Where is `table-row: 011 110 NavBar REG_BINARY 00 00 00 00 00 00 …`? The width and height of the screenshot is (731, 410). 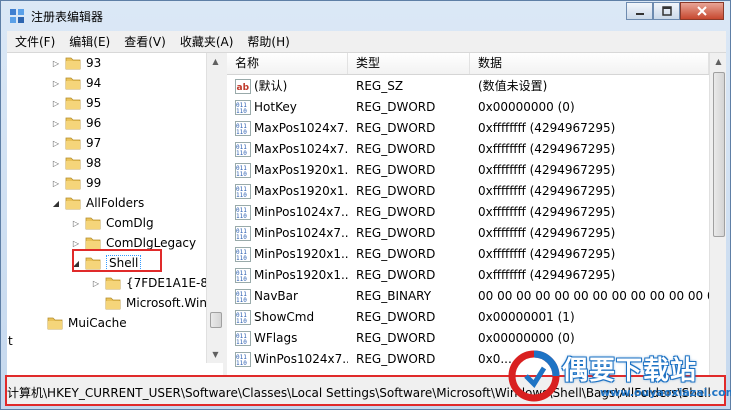 table-row: 011 110 NavBar REG_BINARY 00 00 00 00 00 00 … is located at coordinates (468, 296).